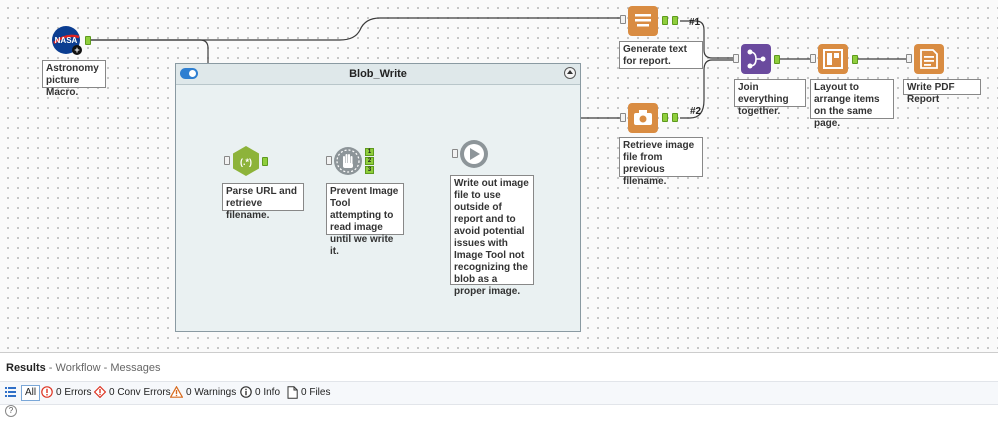 The height and width of the screenshot is (429, 998). Describe the element at coordinates (10, 392) in the screenshot. I see `list-view-icon` at that location.